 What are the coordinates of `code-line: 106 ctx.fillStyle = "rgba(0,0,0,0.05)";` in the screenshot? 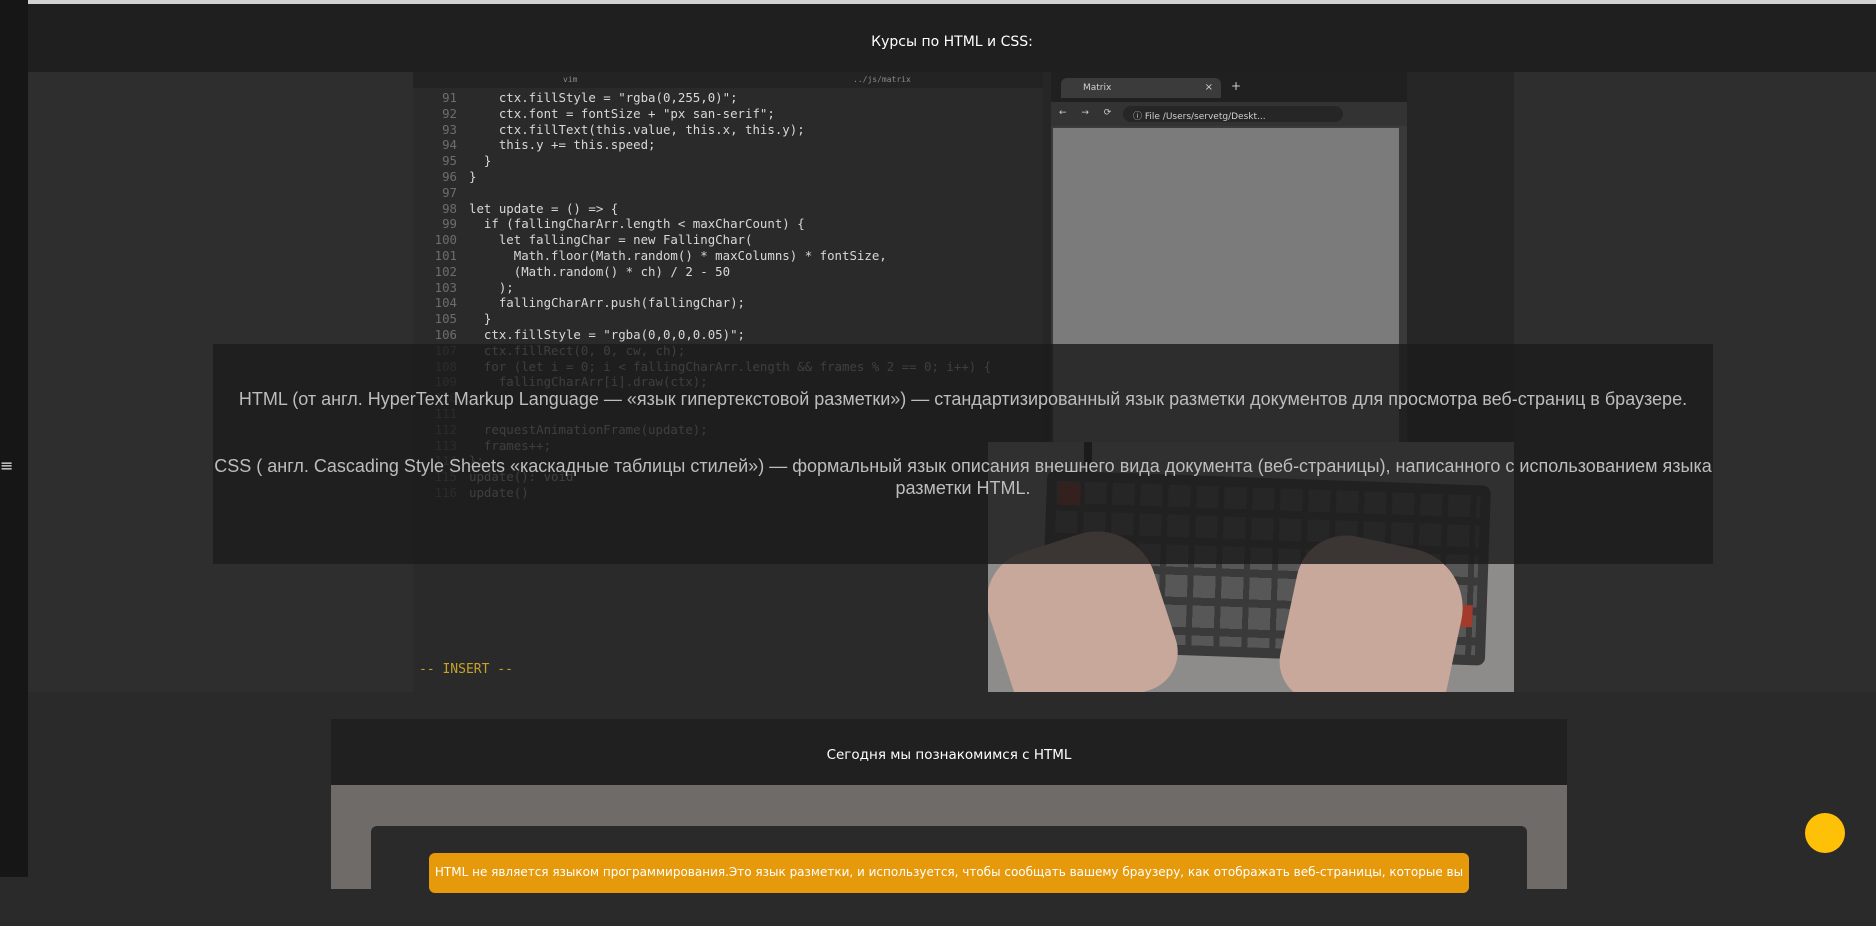 It's located at (705, 335).